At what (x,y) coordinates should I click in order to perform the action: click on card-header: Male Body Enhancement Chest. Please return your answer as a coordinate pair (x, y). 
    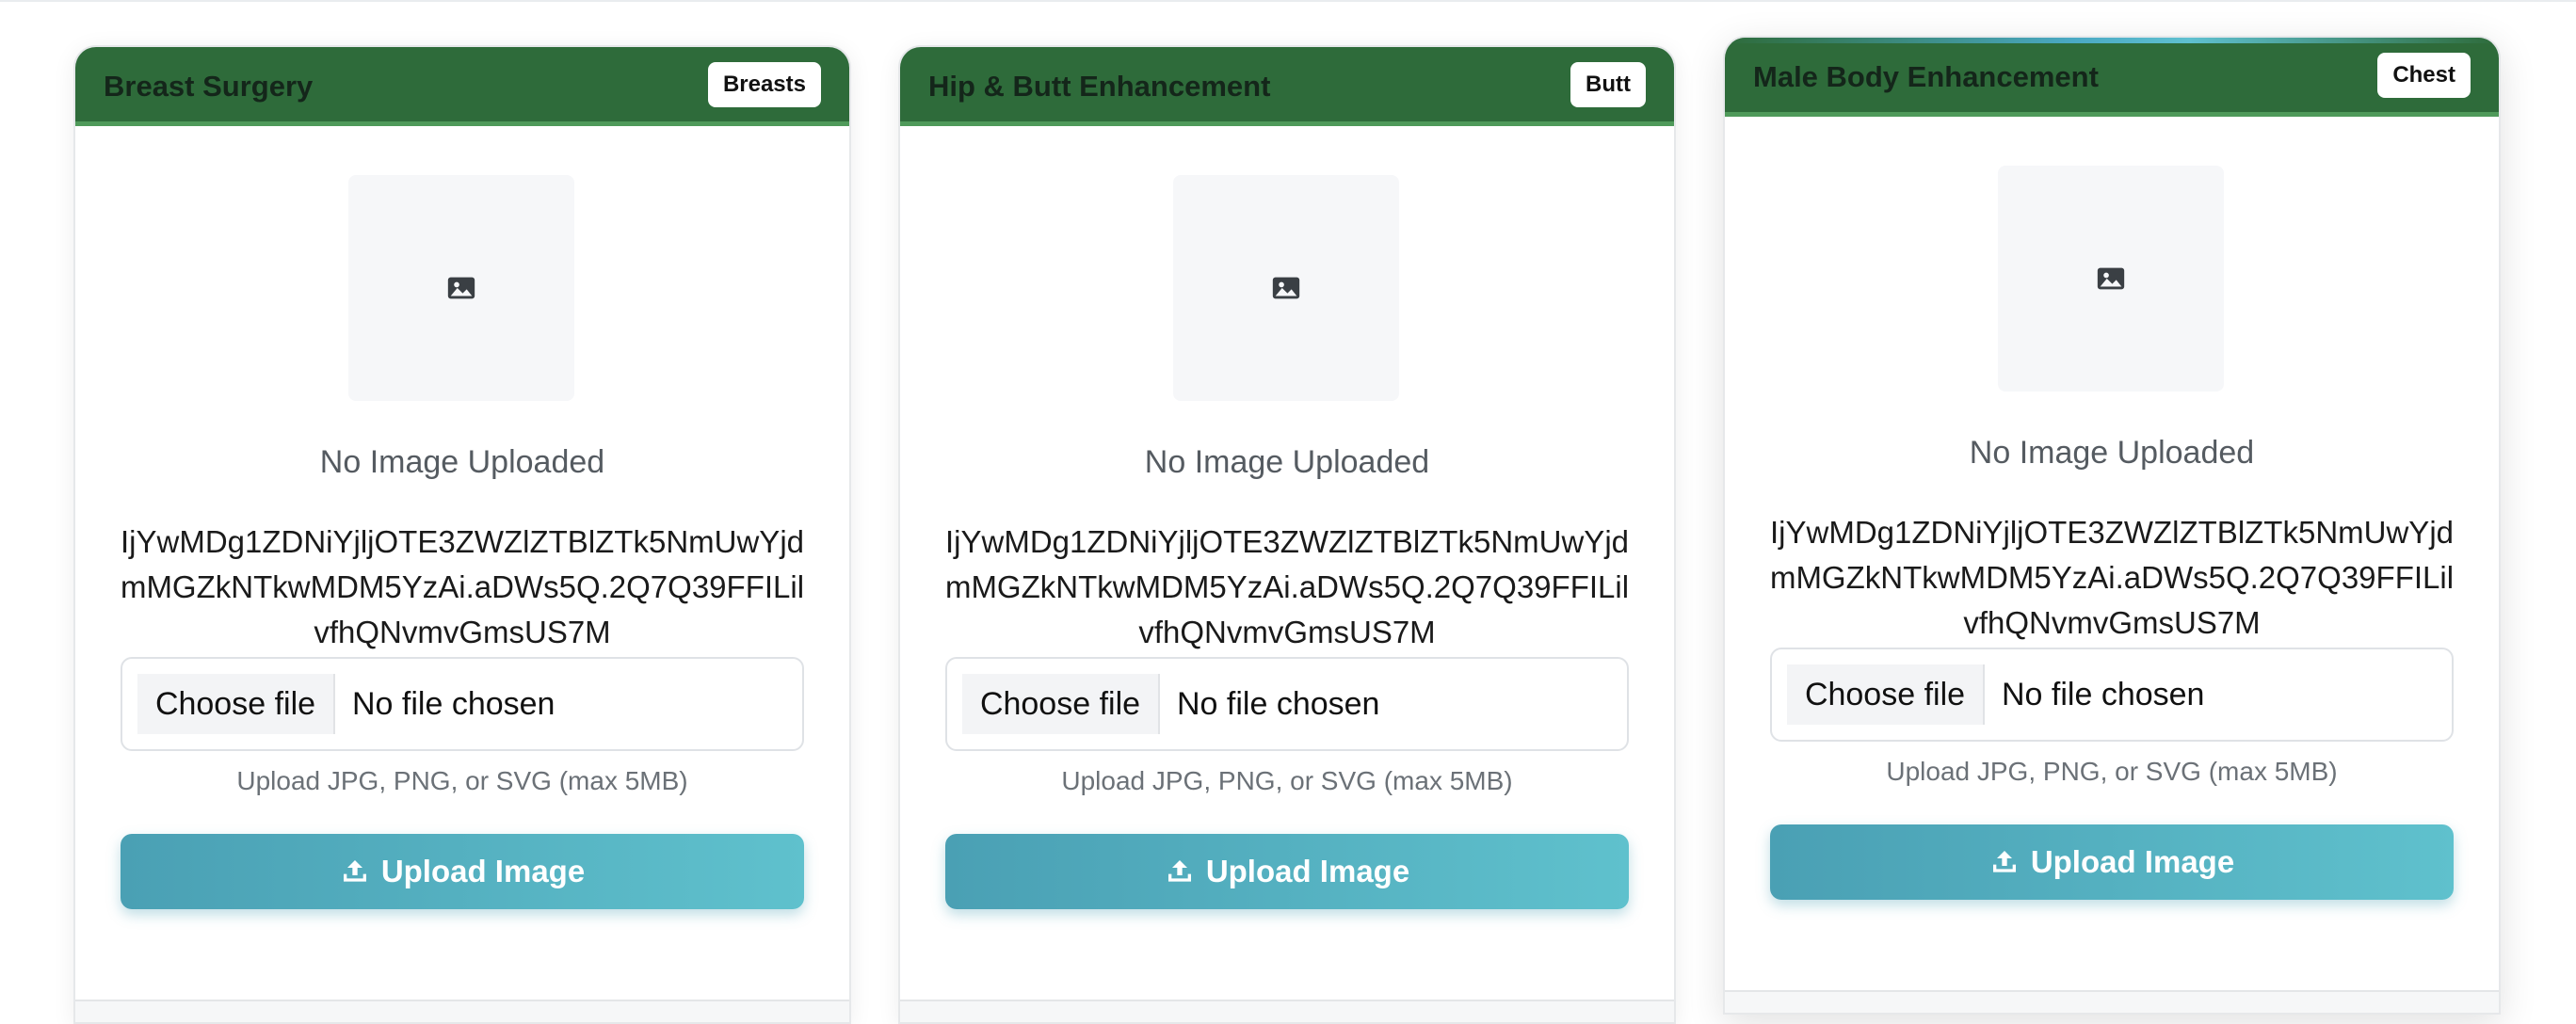
    Looking at the image, I should click on (2112, 77).